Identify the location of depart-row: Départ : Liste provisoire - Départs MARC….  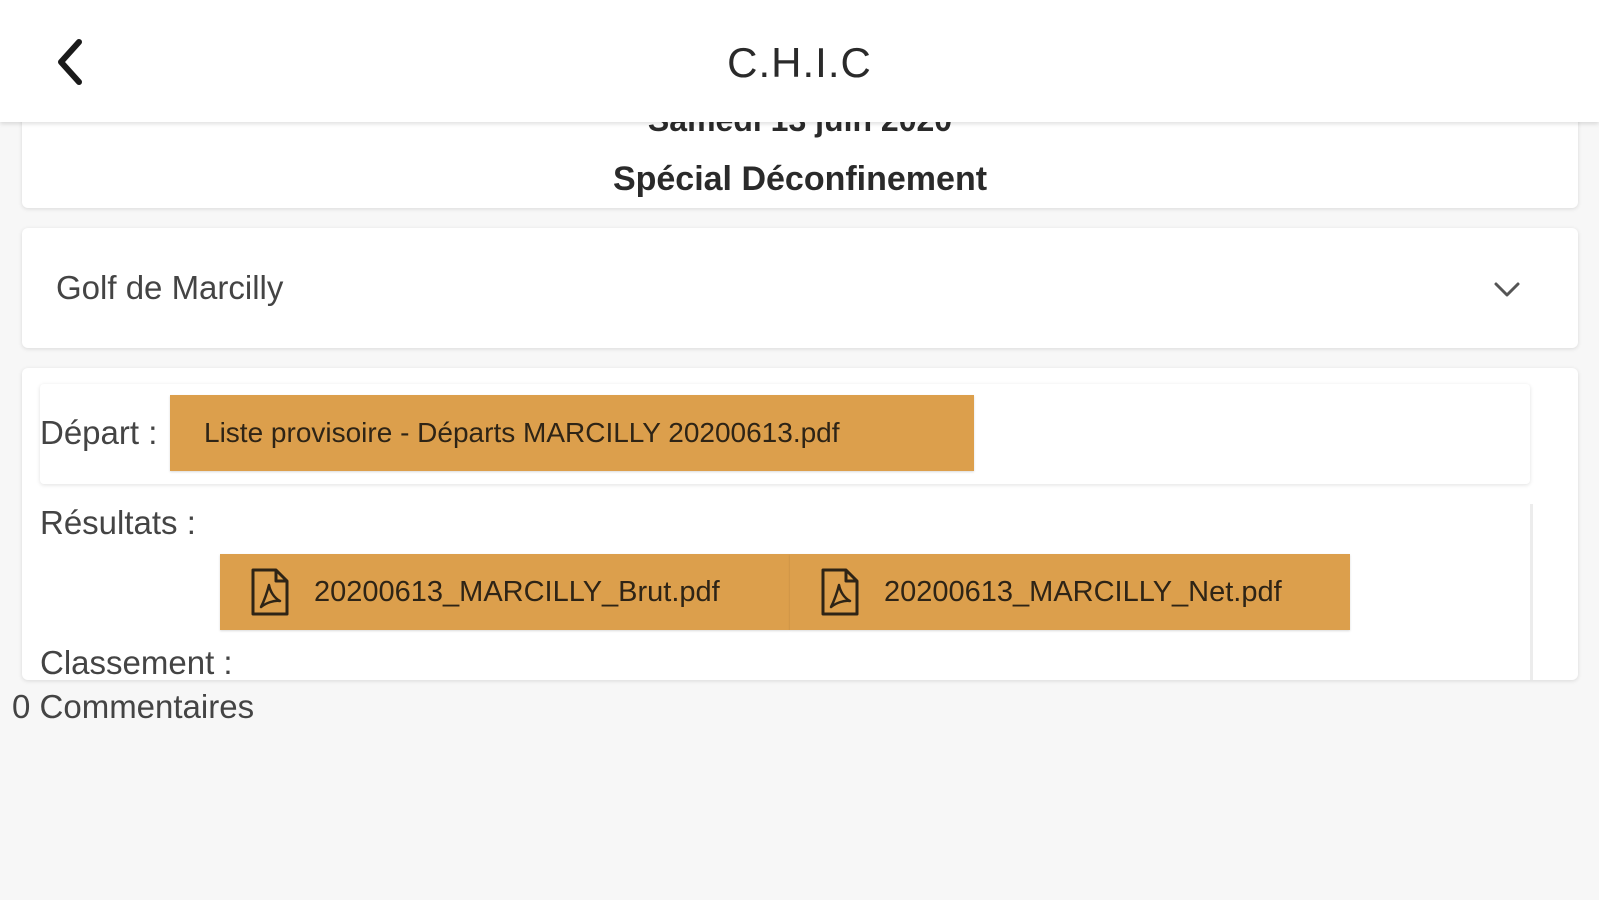
(785, 434).